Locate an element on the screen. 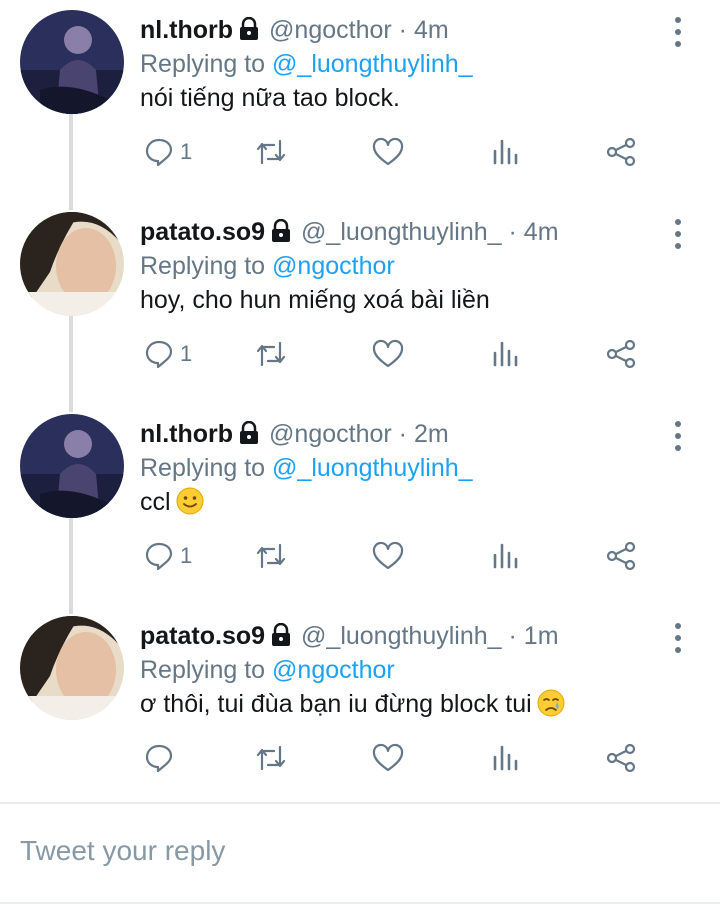 The height and width of the screenshot is (910, 720). tweet-header: nl.thorb @ngocthor · 4m is located at coordinates (294, 30).